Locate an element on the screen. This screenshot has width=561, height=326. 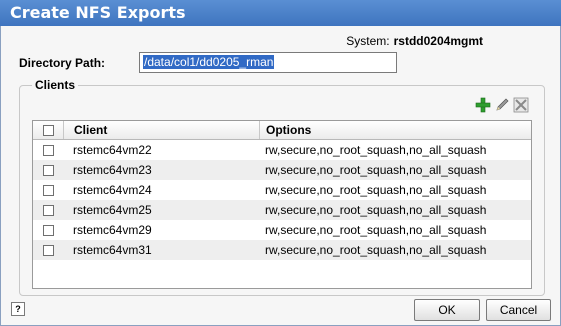
system-info: System: rstdd0204mgmt is located at coordinates (414, 41).